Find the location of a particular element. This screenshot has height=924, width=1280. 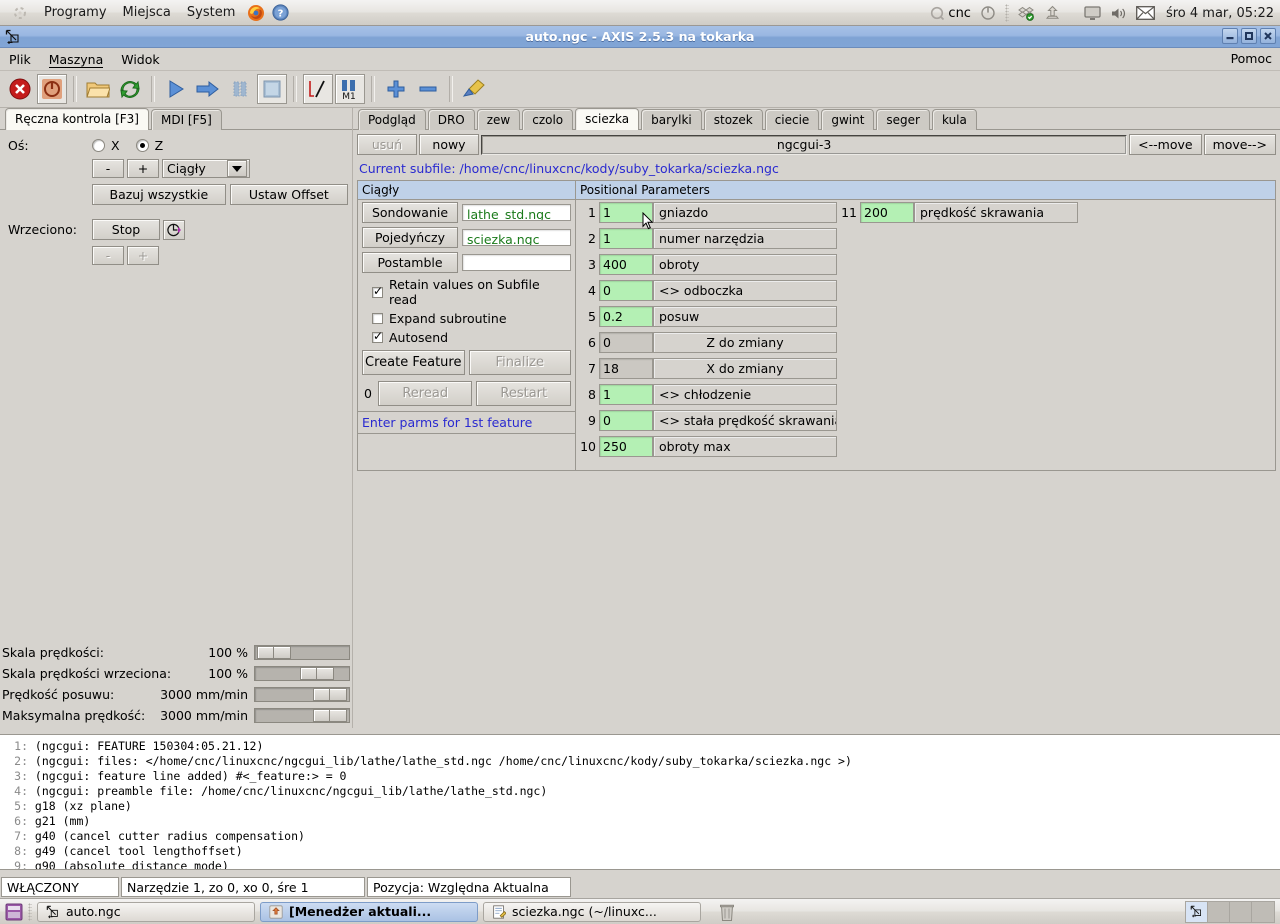

param-value-input: 0.2 is located at coordinates (626, 316).